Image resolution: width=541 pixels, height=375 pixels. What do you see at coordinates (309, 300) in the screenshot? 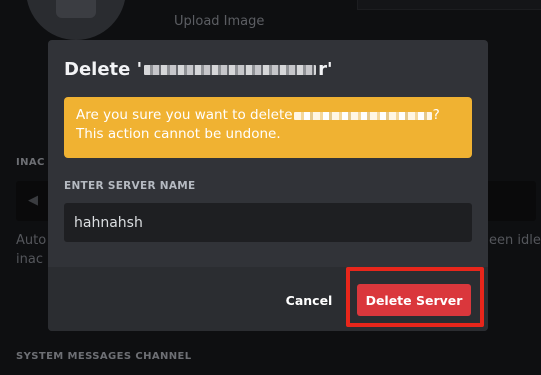
I see `cancel-button: Cancel` at bounding box center [309, 300].